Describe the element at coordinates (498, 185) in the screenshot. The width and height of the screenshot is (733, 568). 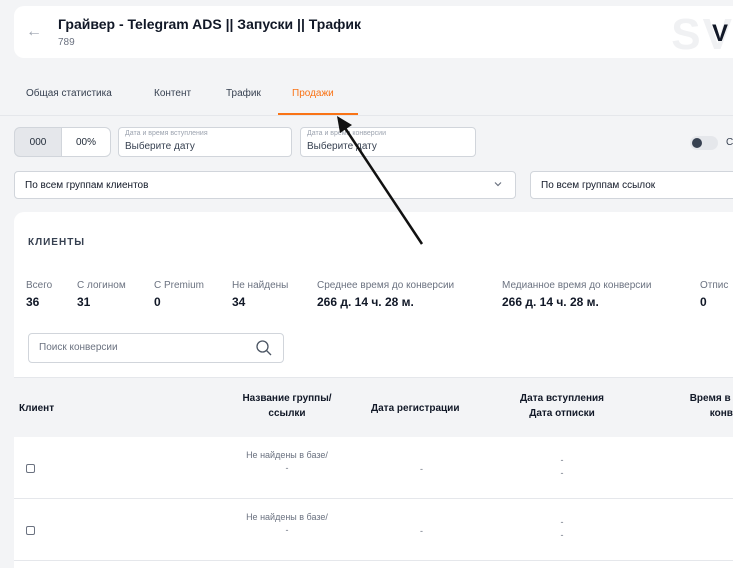
I see `chevron-down-icon` at that location.